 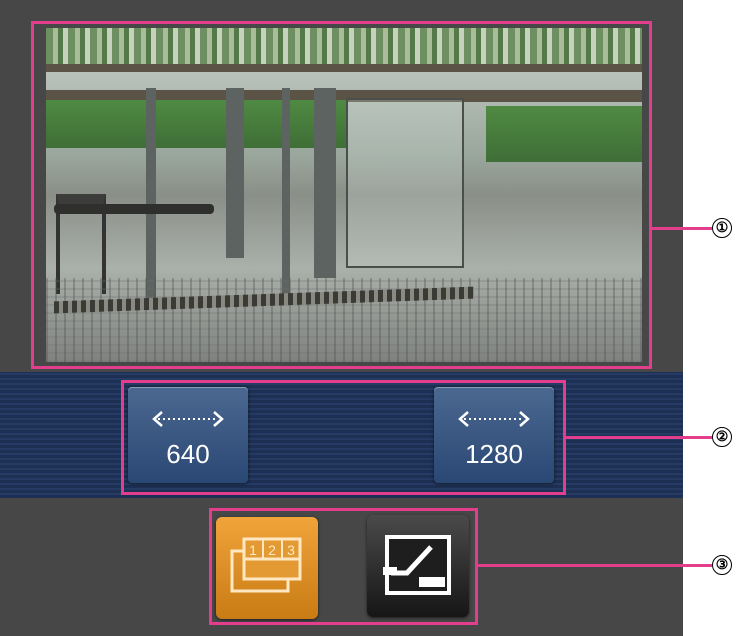 I want to click on callout-number-1: ①, so click(x=722, y=228).